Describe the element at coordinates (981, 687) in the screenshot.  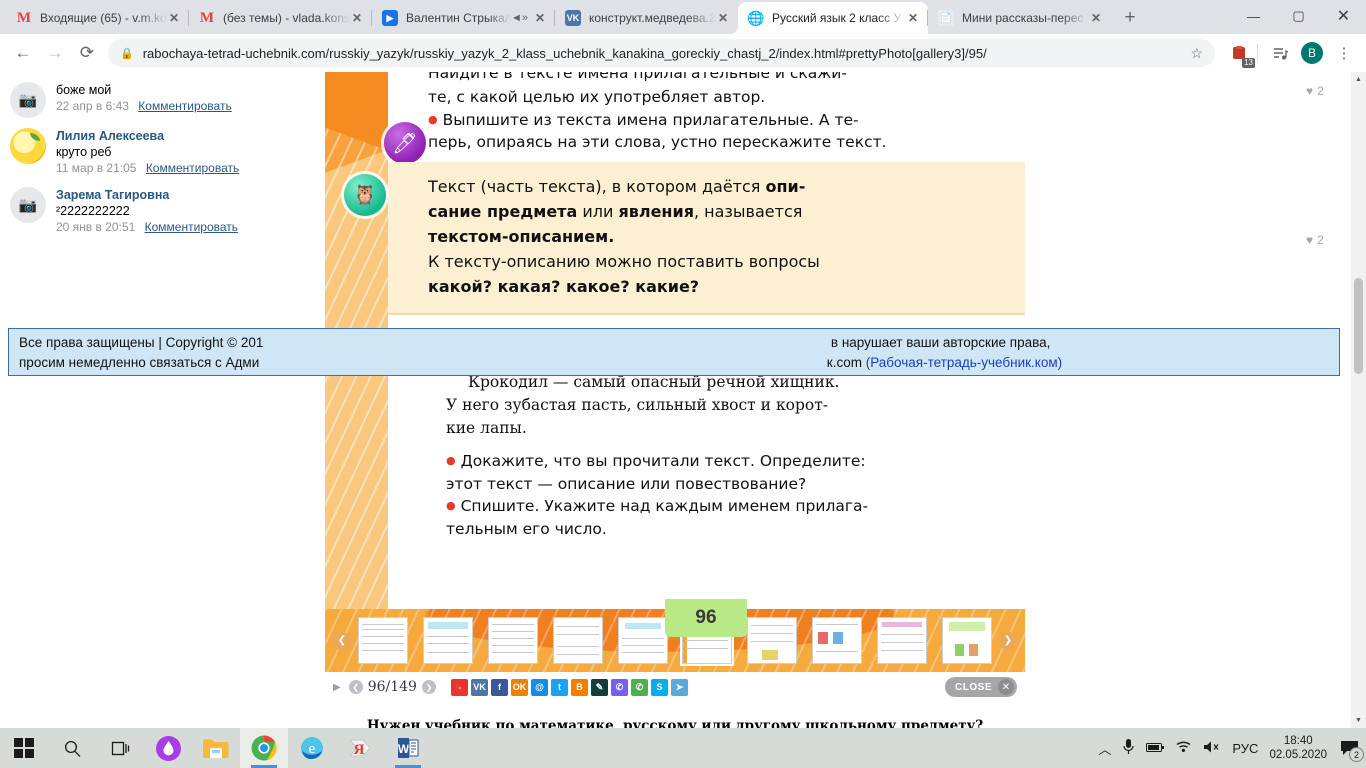
I see `lightbox-close-button: CLOSE ✕` at that location.